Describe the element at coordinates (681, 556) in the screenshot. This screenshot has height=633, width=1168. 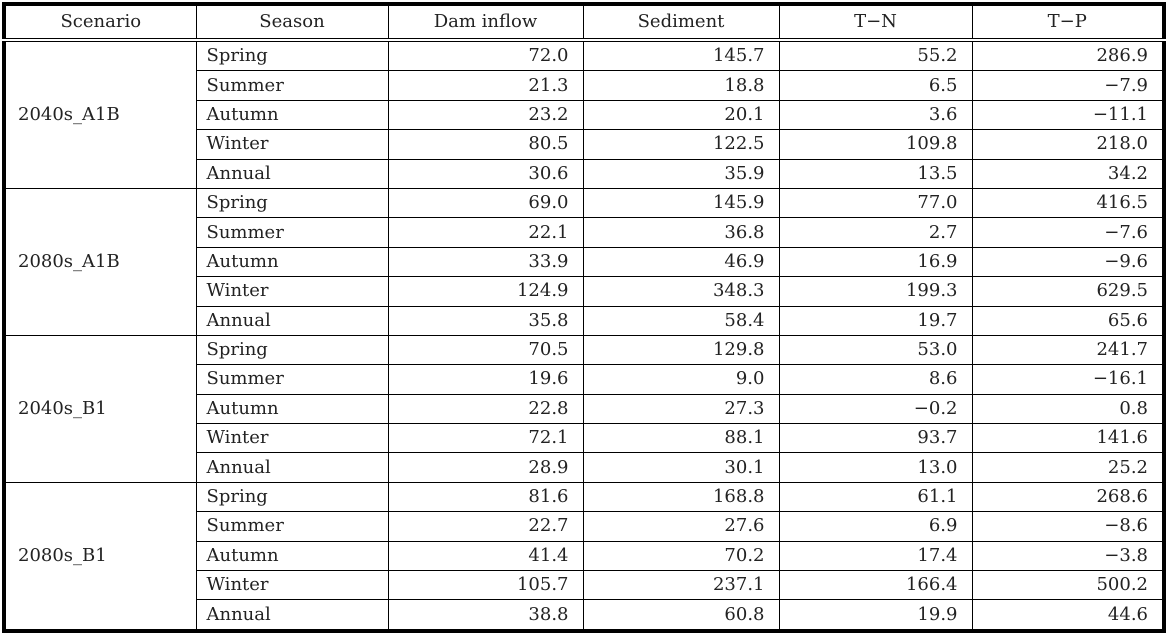
I see `sediment-cell: 70.2` at that location.